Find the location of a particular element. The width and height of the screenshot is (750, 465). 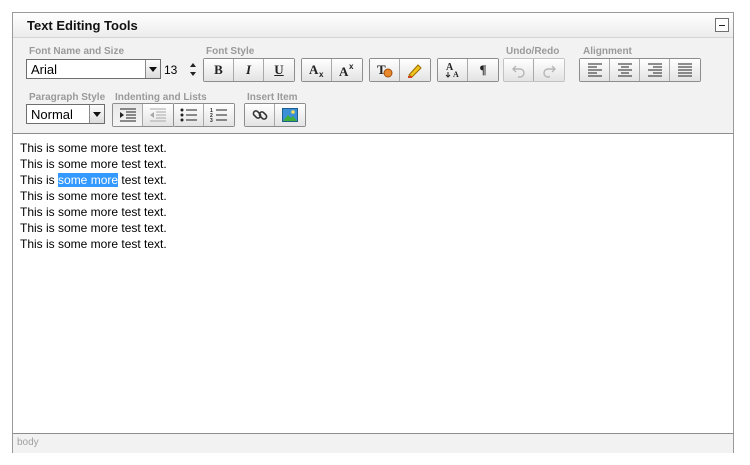

indent-button is located at coordinates (128, 115).